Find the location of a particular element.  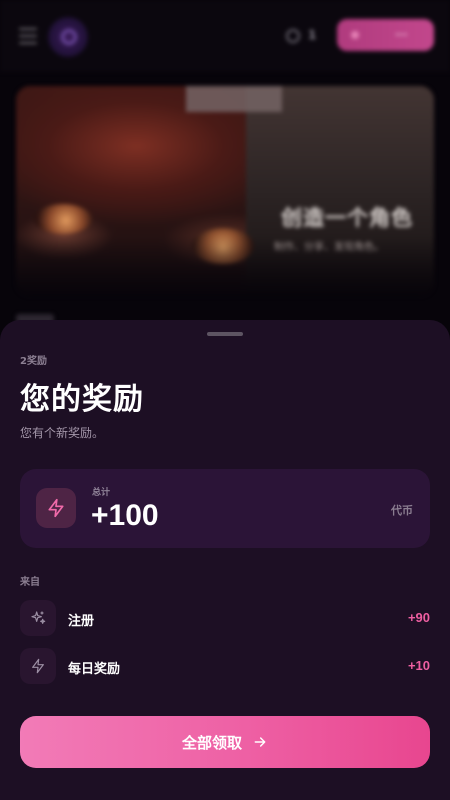

total-card: 总计 +100 代币 is located at coordinates (225, 508).